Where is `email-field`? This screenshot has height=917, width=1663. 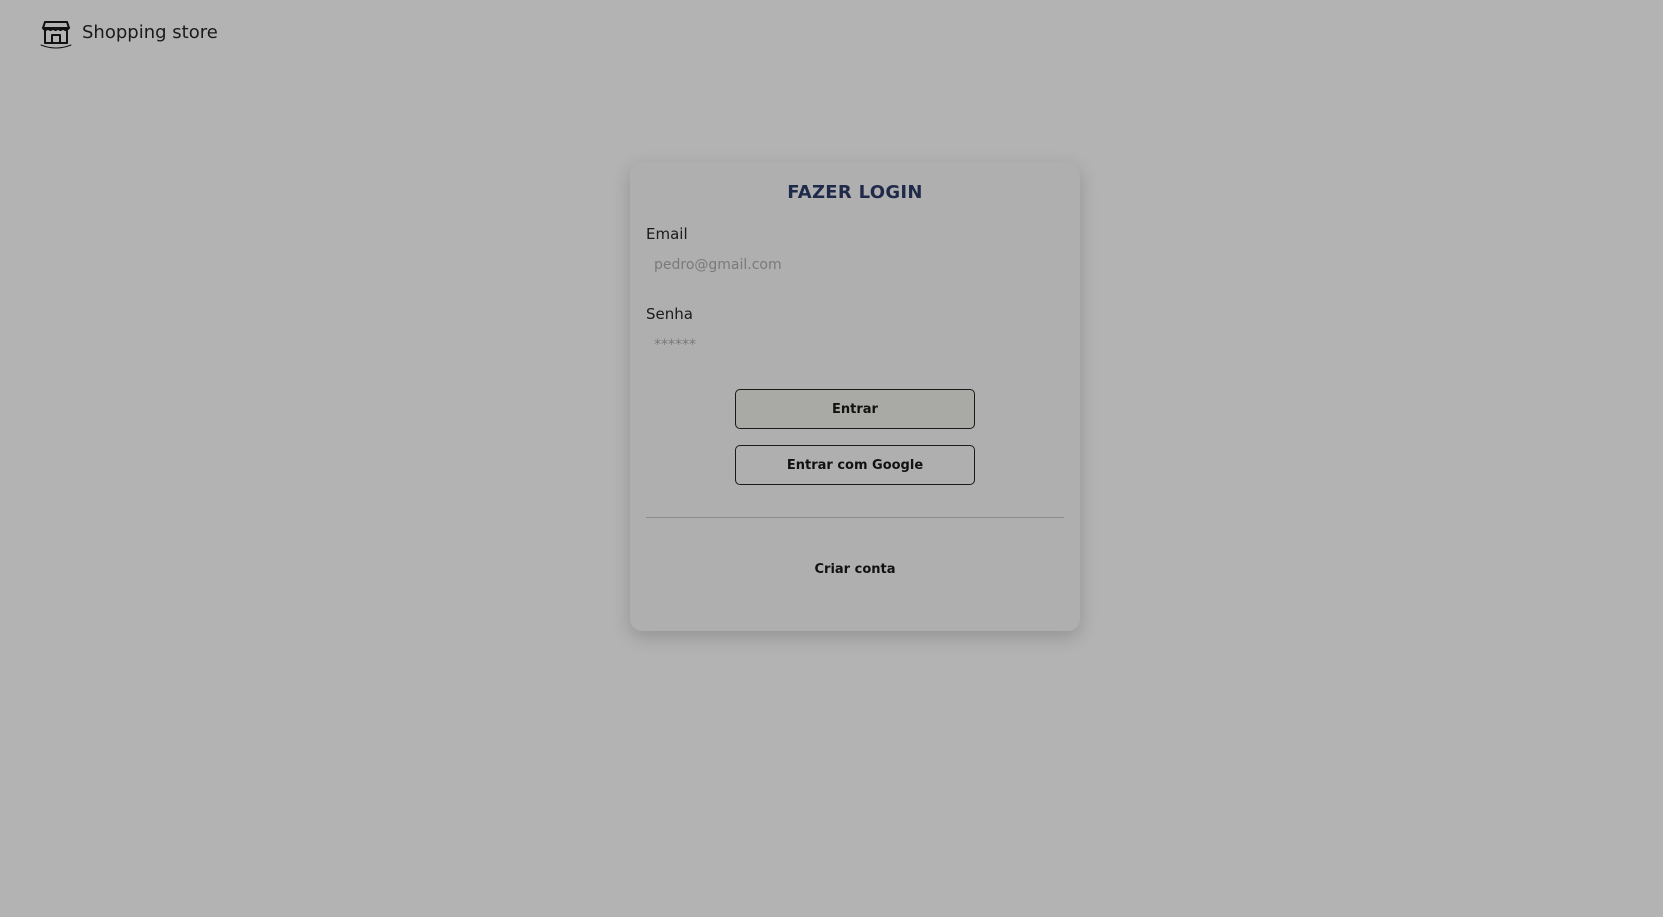 email-field is located at coordinates (855, 265).